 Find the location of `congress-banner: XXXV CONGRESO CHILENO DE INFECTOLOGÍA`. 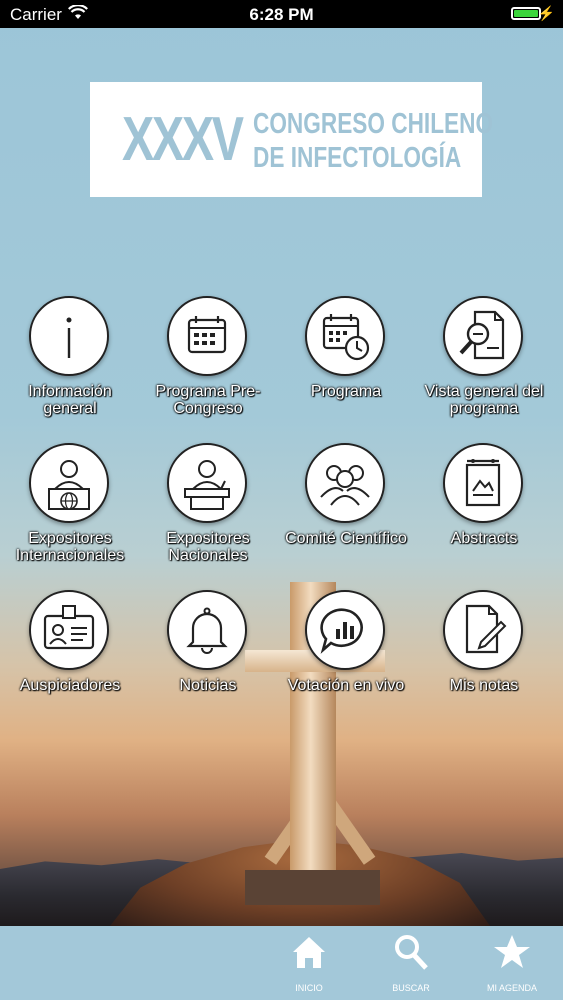

congress-banner: XXXV CONGRESO CHILENO DE INFECTOLOGÍA is located at coordinates (291, 139).